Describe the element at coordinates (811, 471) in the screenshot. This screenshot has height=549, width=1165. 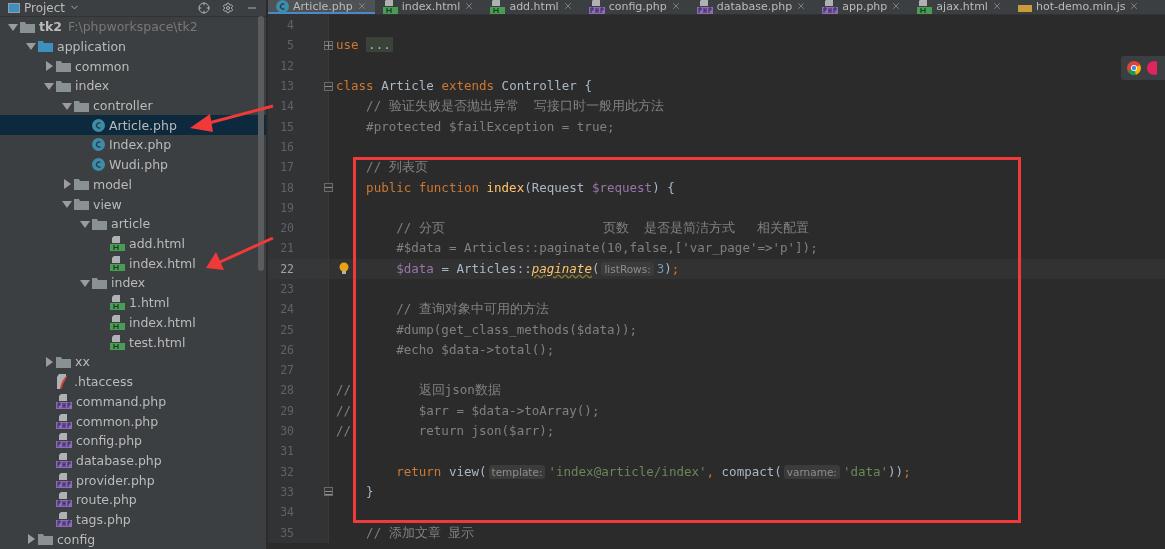
I see `parameter-hint: varname:` at that location.